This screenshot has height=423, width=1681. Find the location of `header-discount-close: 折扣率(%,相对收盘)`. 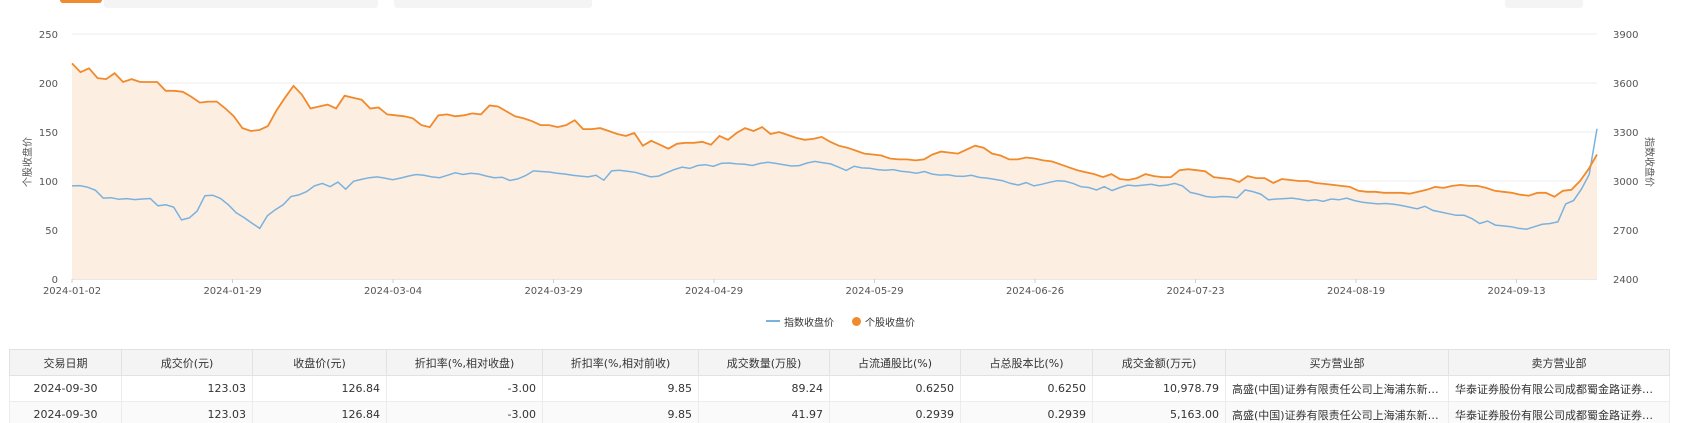

header-discount-close: 折扣率(%,相对收盘) is located at coordinates (464, 362).